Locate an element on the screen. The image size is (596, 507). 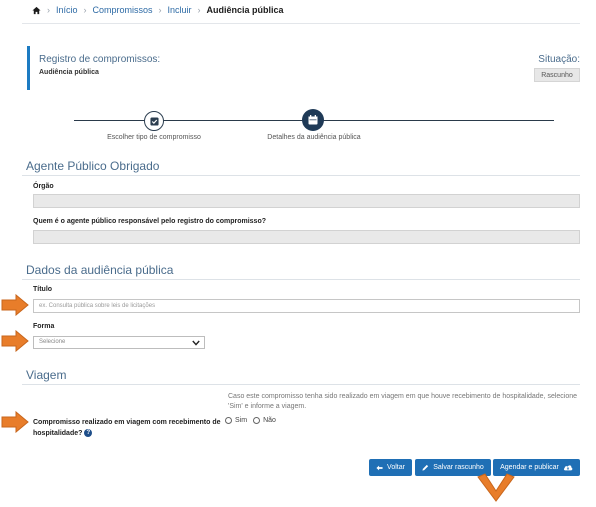
page-subtitle: Audiência pública is located at coordinates (69, 72).